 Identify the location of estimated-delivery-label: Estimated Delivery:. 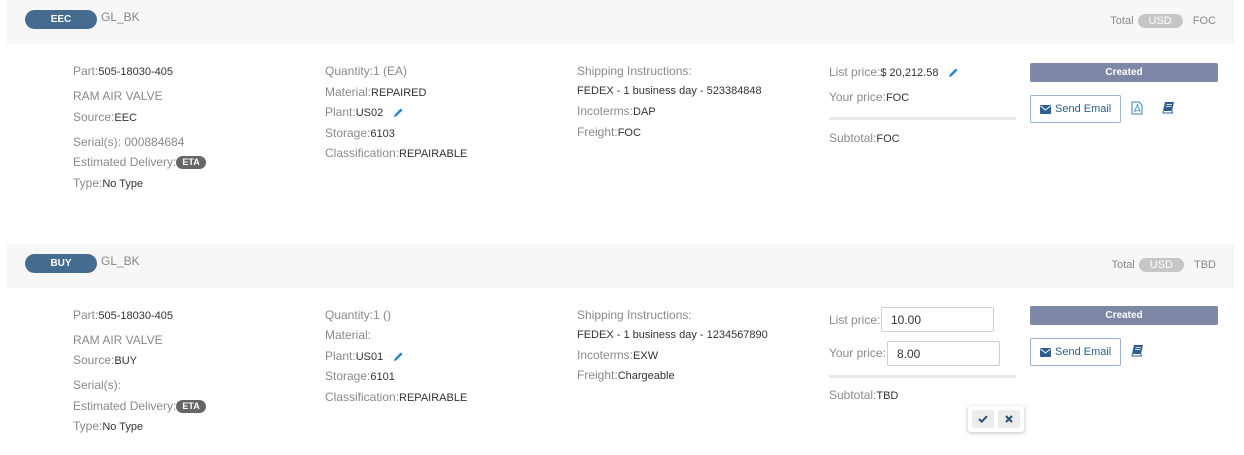
(125, 406).